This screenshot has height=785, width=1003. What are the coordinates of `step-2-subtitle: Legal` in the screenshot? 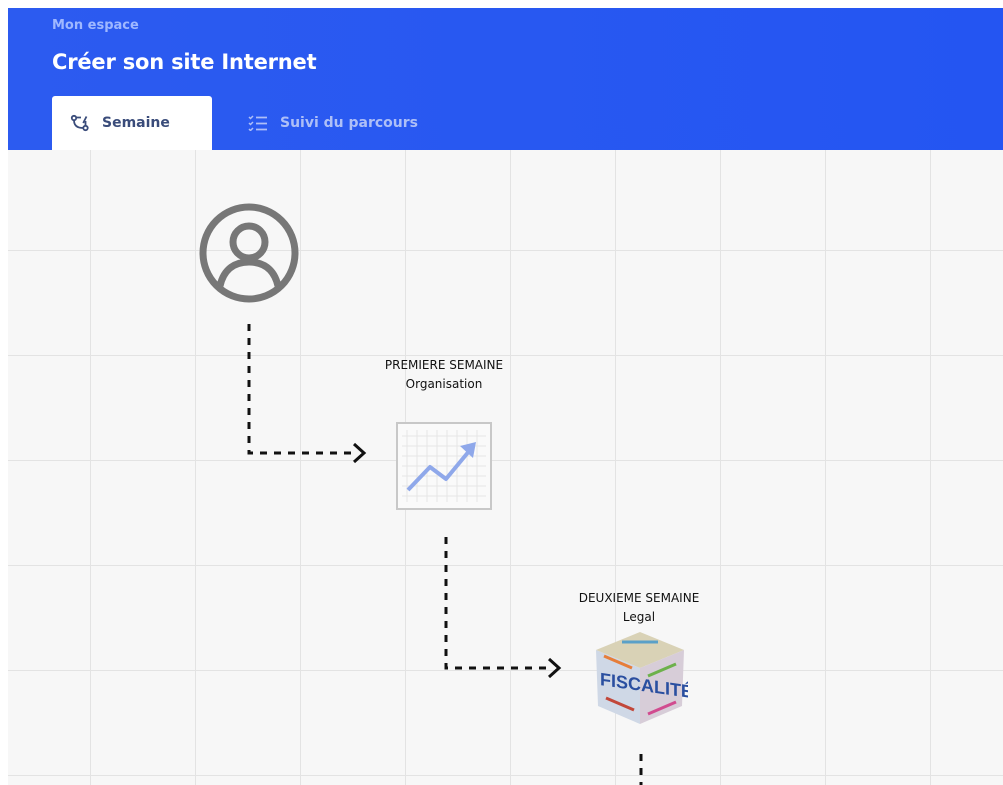 It's located at (639, 617).